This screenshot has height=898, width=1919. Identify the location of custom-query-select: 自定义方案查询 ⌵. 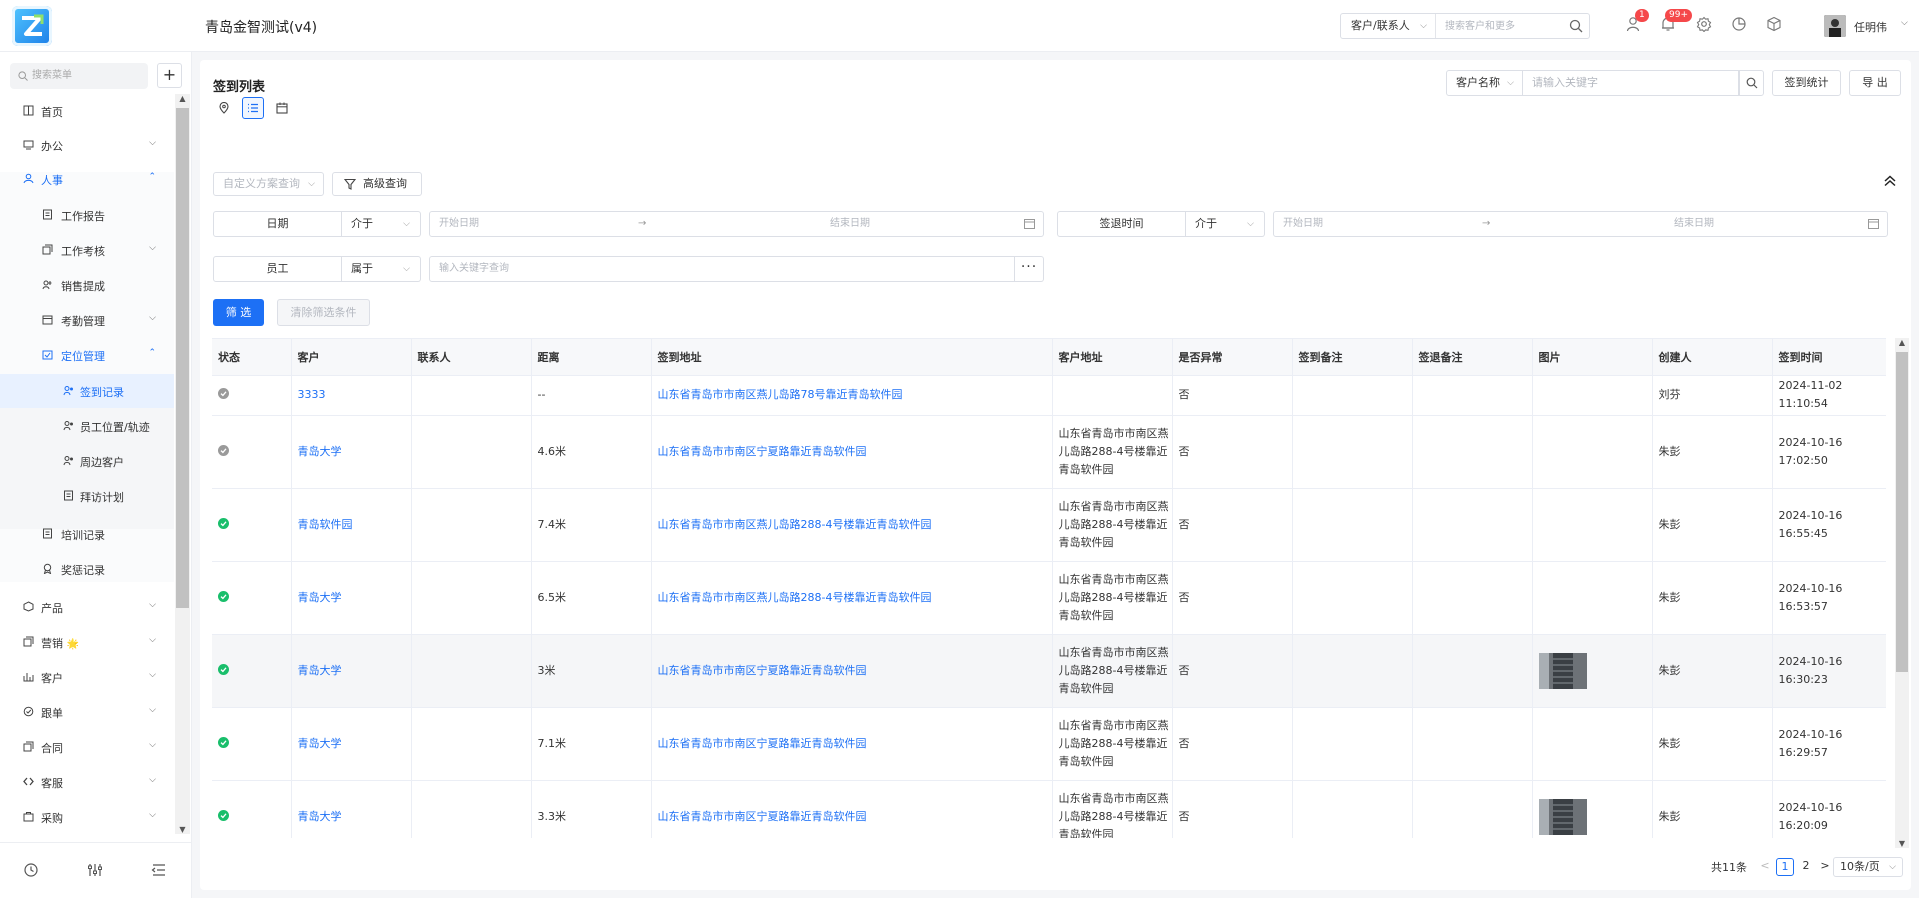
(268, 184).